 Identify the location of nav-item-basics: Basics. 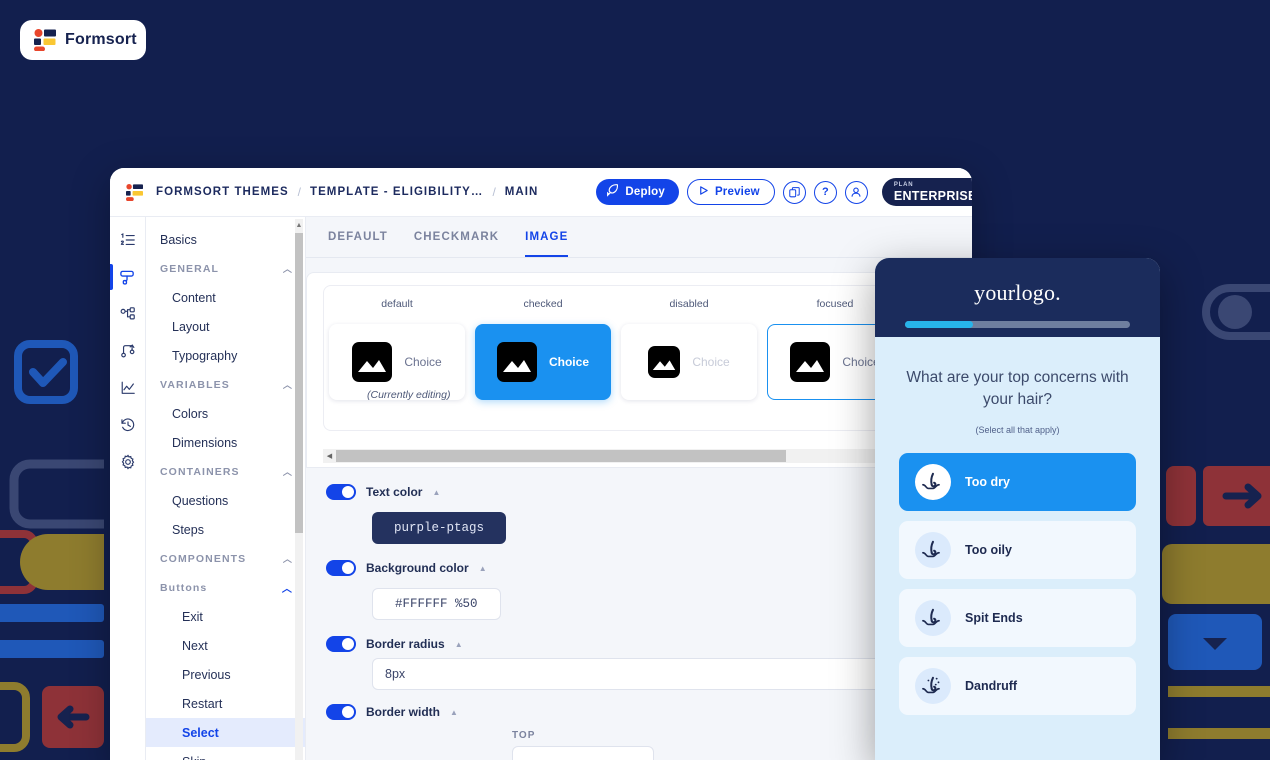
(225, 239).